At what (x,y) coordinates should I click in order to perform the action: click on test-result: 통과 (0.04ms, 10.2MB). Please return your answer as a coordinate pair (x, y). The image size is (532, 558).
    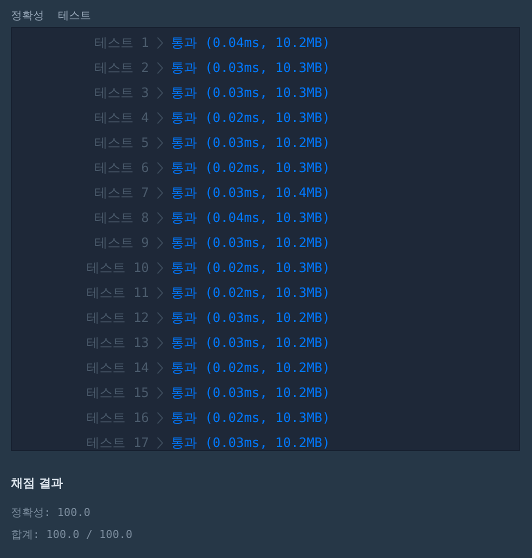
    Looking at the image, I should click on (250, 43).